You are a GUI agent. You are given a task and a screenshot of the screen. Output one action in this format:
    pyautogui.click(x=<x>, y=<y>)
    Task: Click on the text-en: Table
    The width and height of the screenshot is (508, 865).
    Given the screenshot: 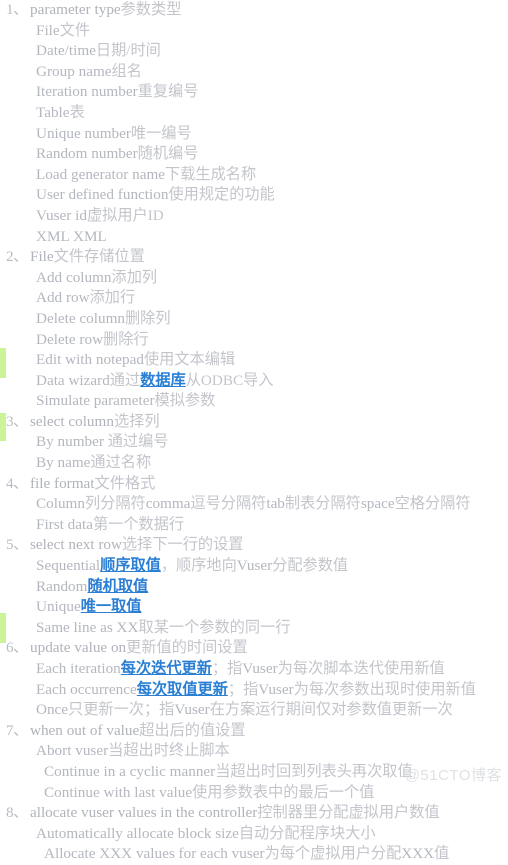 What is the action you would take?
    pyautogui.click(x=53, y=112)
    